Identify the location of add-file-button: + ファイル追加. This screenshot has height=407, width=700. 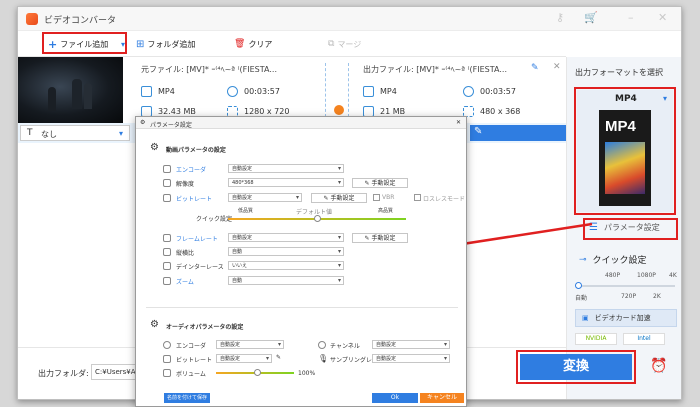
(78, 44).